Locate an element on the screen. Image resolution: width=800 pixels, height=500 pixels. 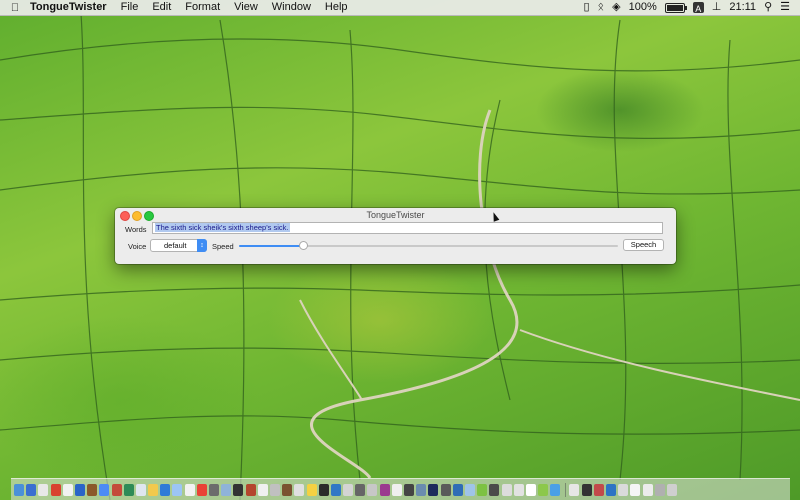
words-label: Words is located at coordinates (136, 229).